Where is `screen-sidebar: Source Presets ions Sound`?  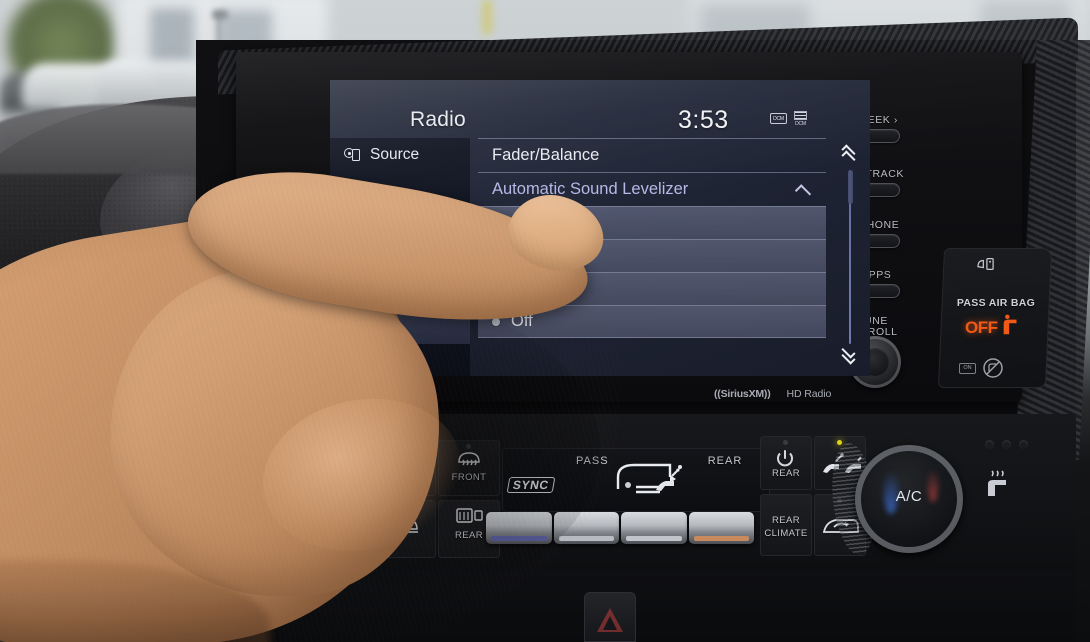 screen-sidebar: Source Presets ions Sound is located at coordinates (400, 257).